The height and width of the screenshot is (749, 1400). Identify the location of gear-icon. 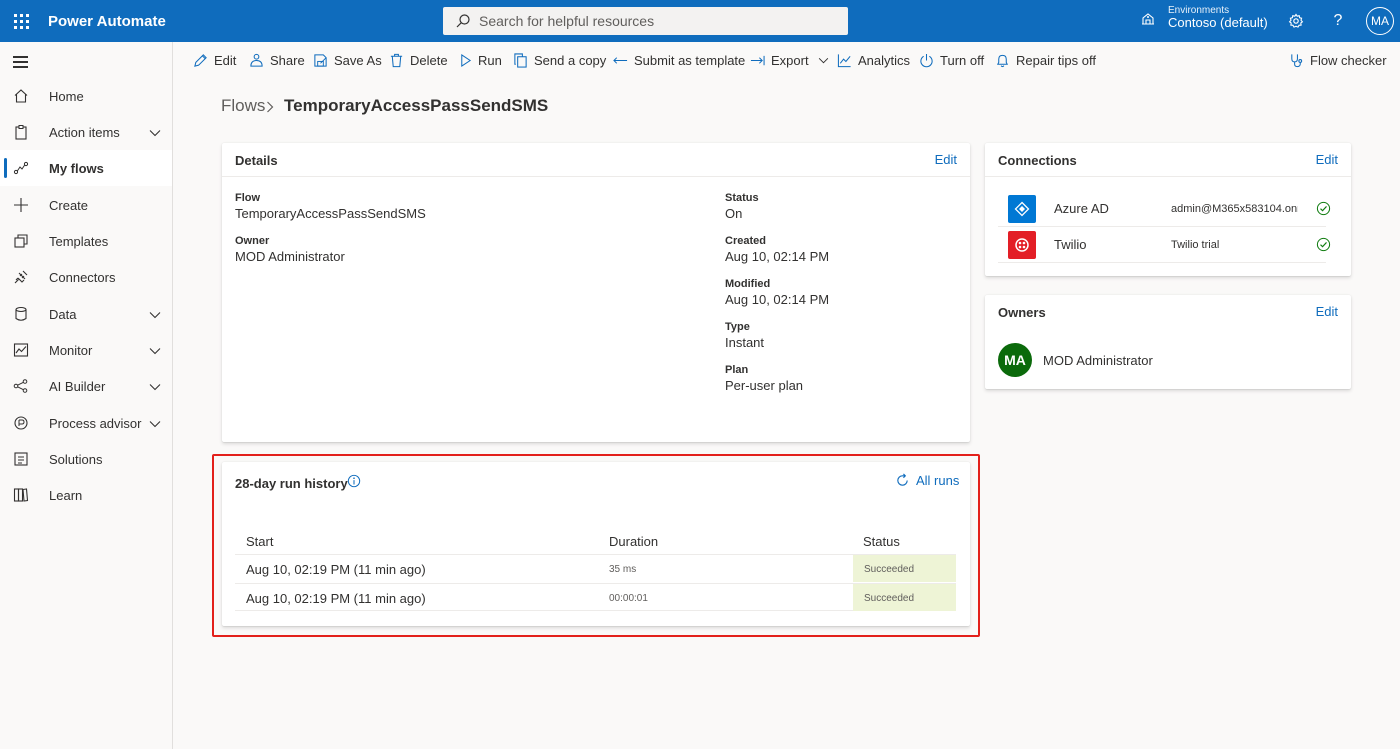
(1296, 20).